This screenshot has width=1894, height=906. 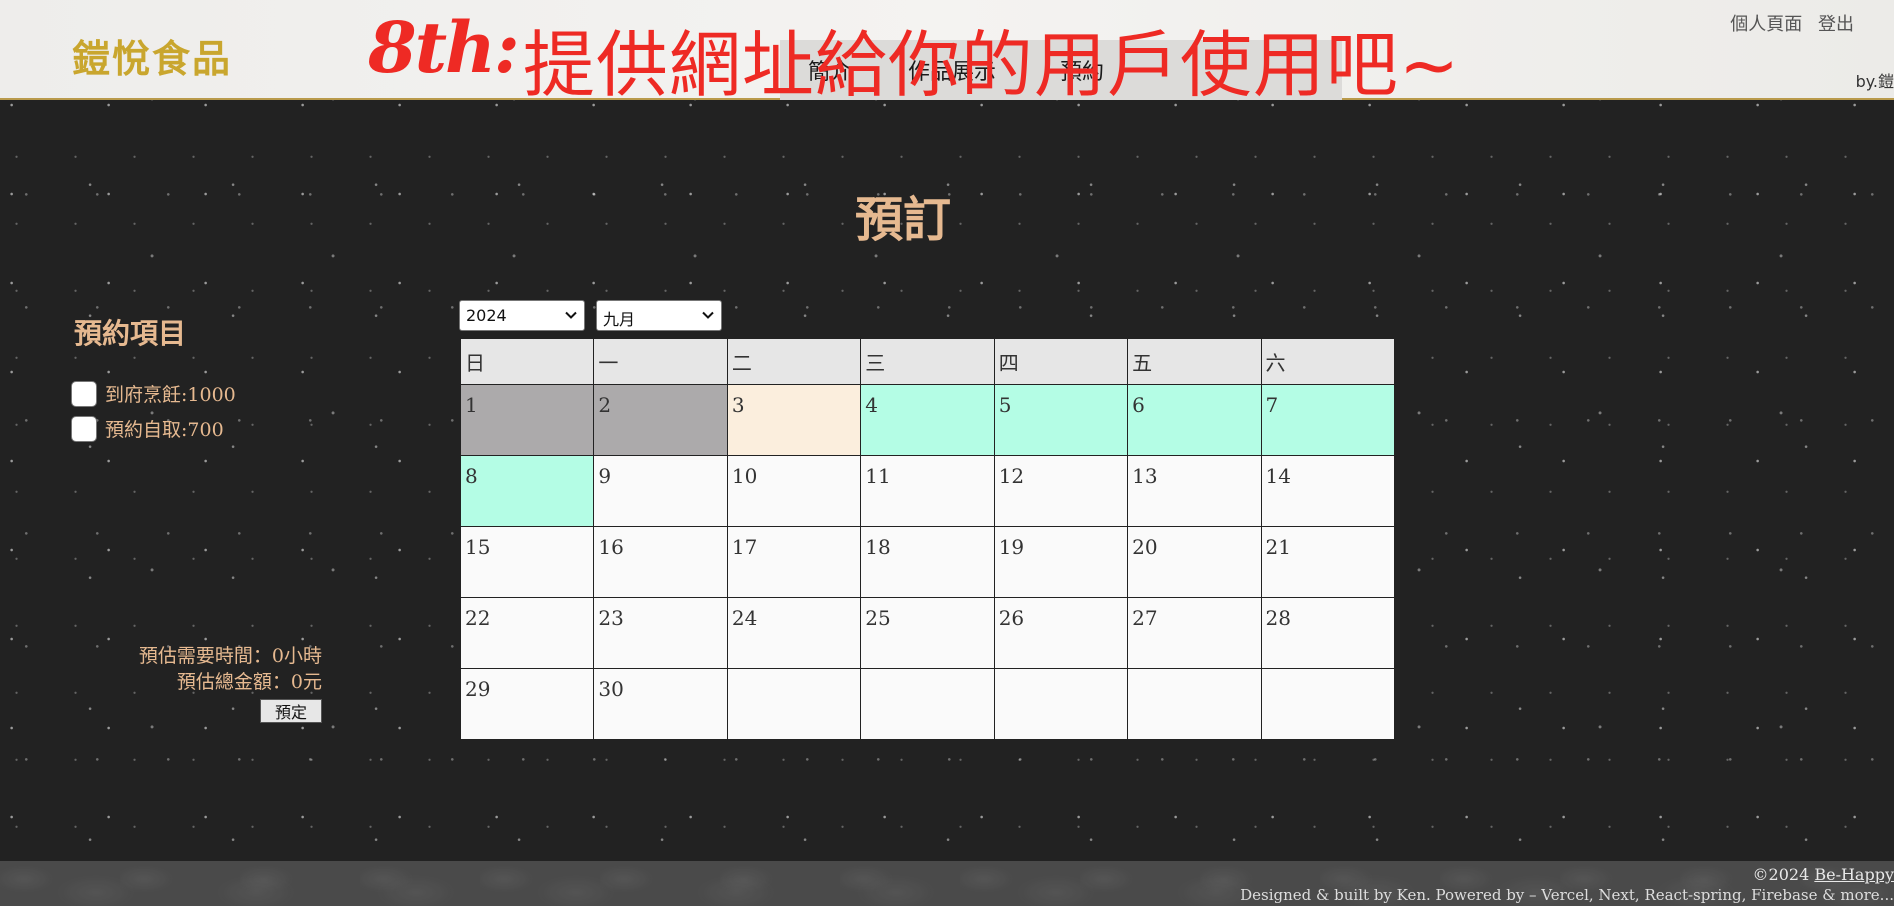 I want to click on month-select-value: 九月, so click(x=619, y=319).